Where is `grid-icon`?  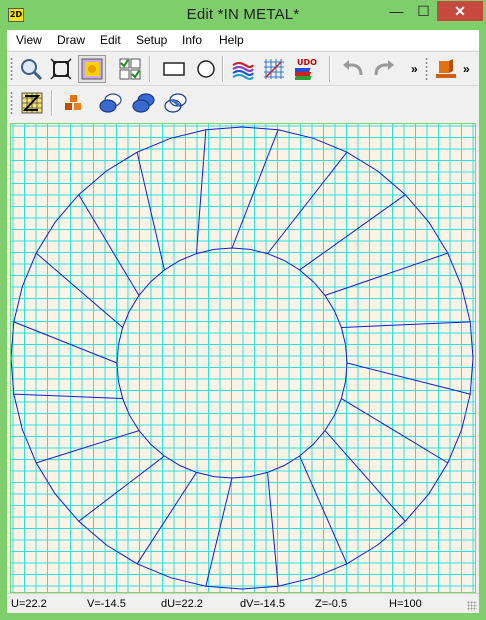
grid-icon is located at coordinates (274, 69).